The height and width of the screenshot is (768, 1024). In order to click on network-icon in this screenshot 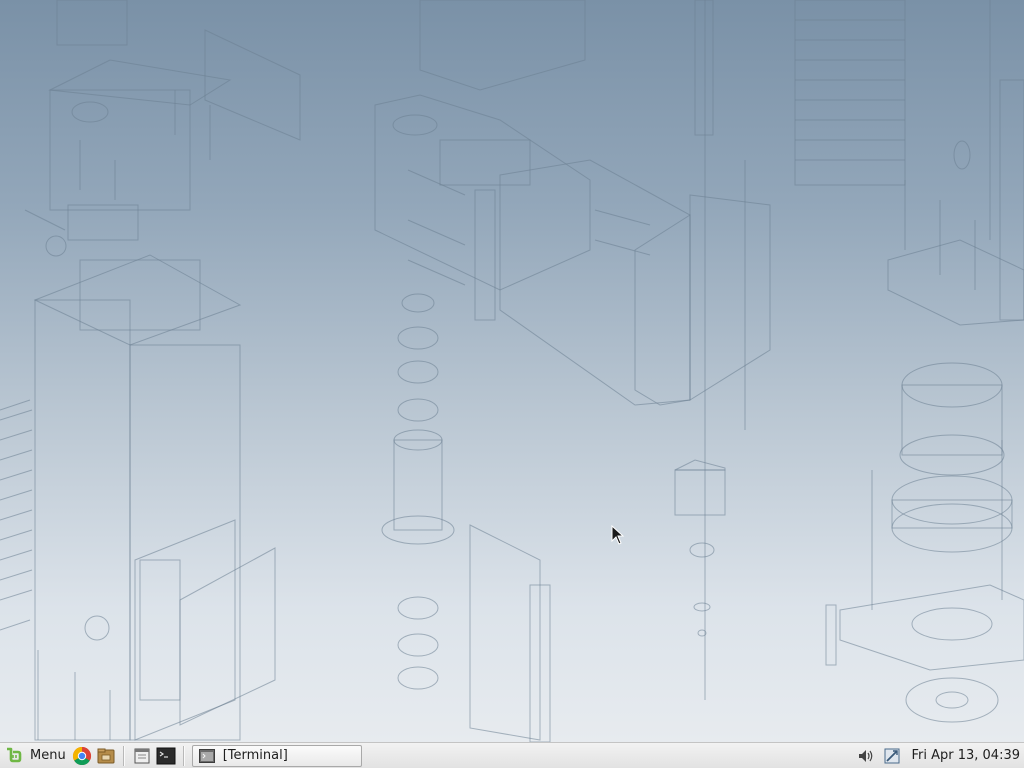, I will do `click(892, 755)`.